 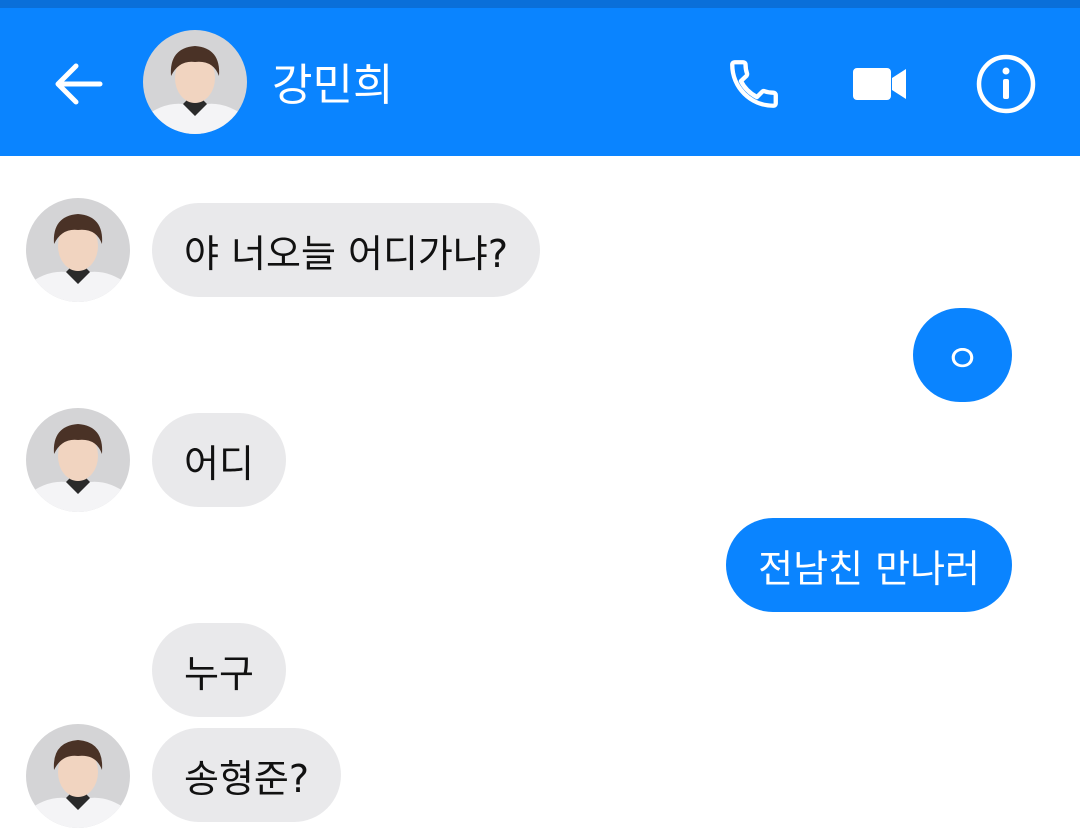 I want to click on status-bar-strip, so click(x=540, y=4).